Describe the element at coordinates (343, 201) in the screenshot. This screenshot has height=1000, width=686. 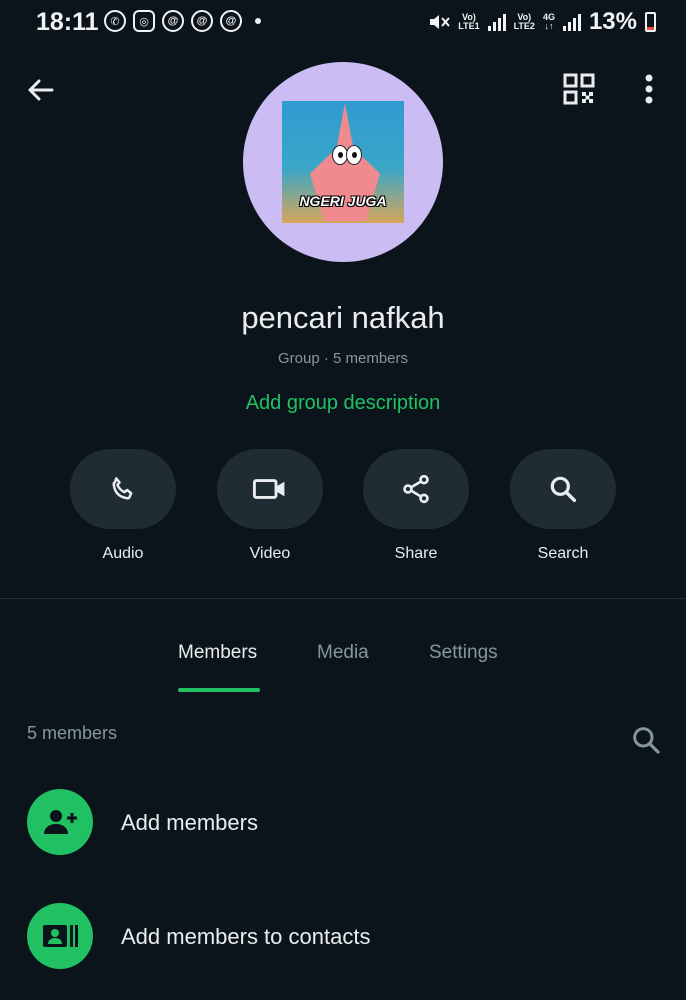
I see `avatar-caption: NGERI JUGA` at that location.